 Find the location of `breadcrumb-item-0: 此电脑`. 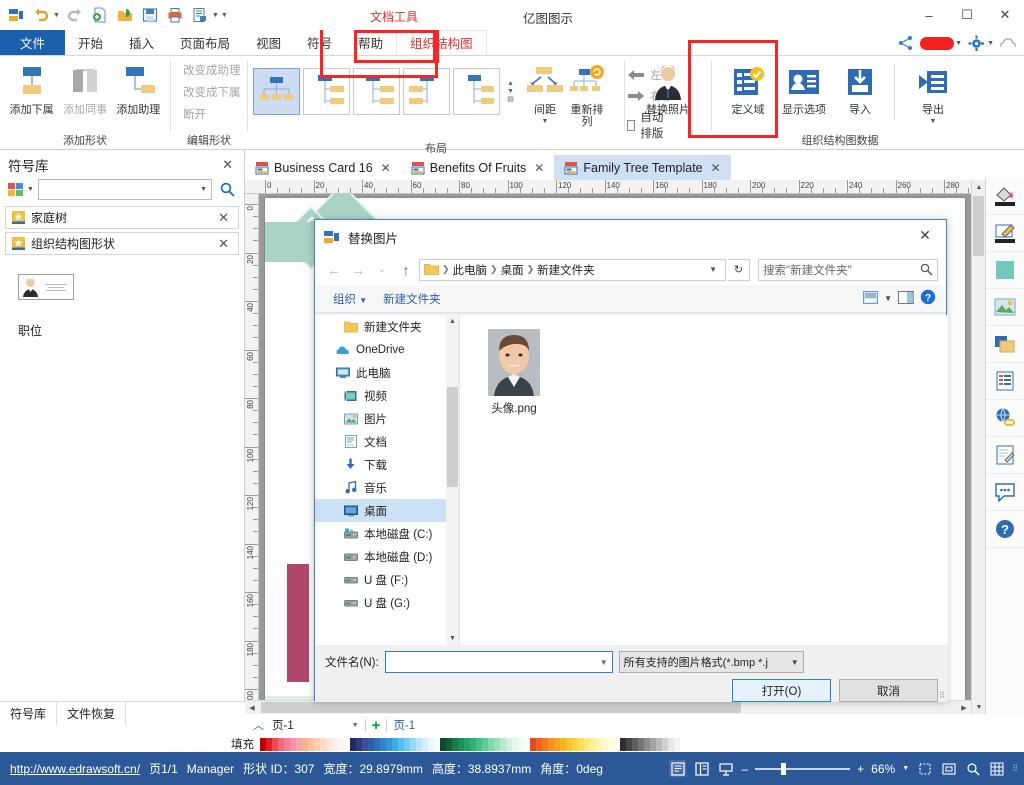

breadcrumb-item-0: 此电脑 is located at coordinates (470, 270).